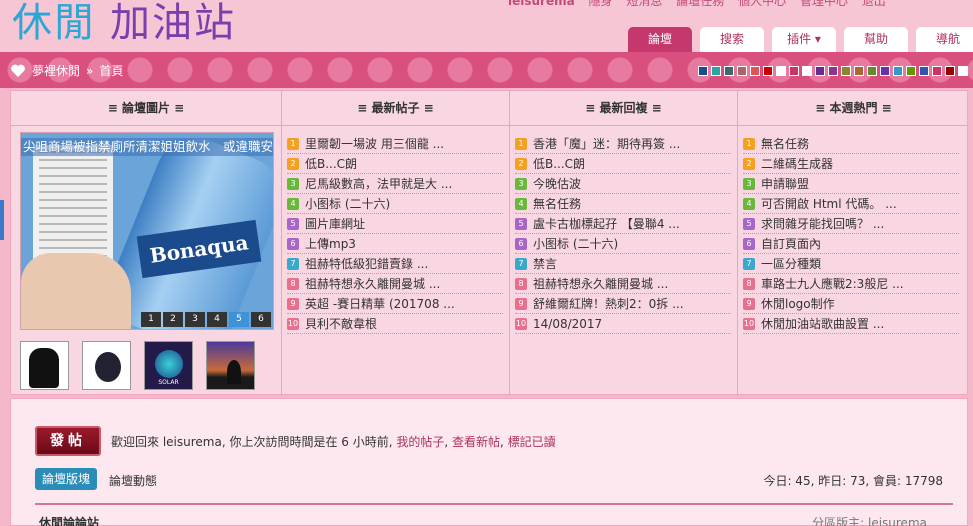 This screenshot has width=973, height=526. What do you see at coordinates (644, 4) in the screenshot?
I see `messages-link: 短消息` at bounding box center [644, 4].